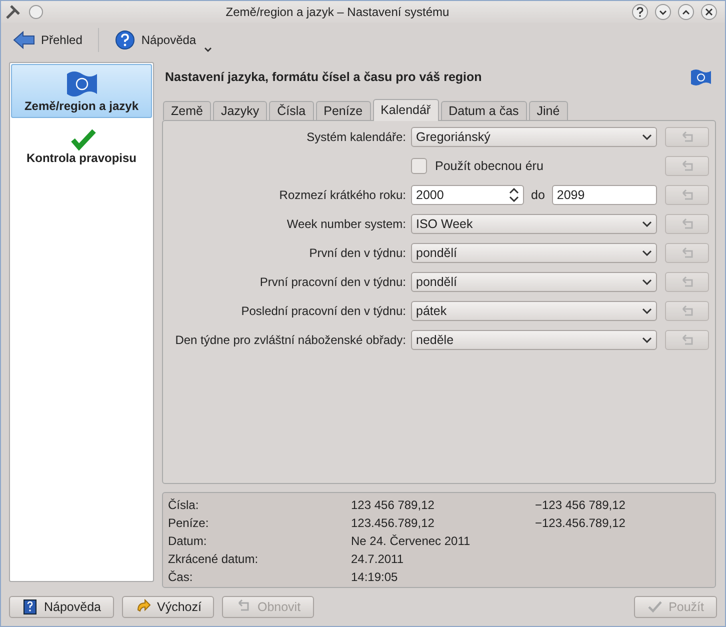 Image resolution: width=726 pixels, height=627 pixels. What do you see at coordinates (333, 282) in the screenshot?
I see `field-label: První pracovní den v týdnu:` at bounding box center [333, 282].